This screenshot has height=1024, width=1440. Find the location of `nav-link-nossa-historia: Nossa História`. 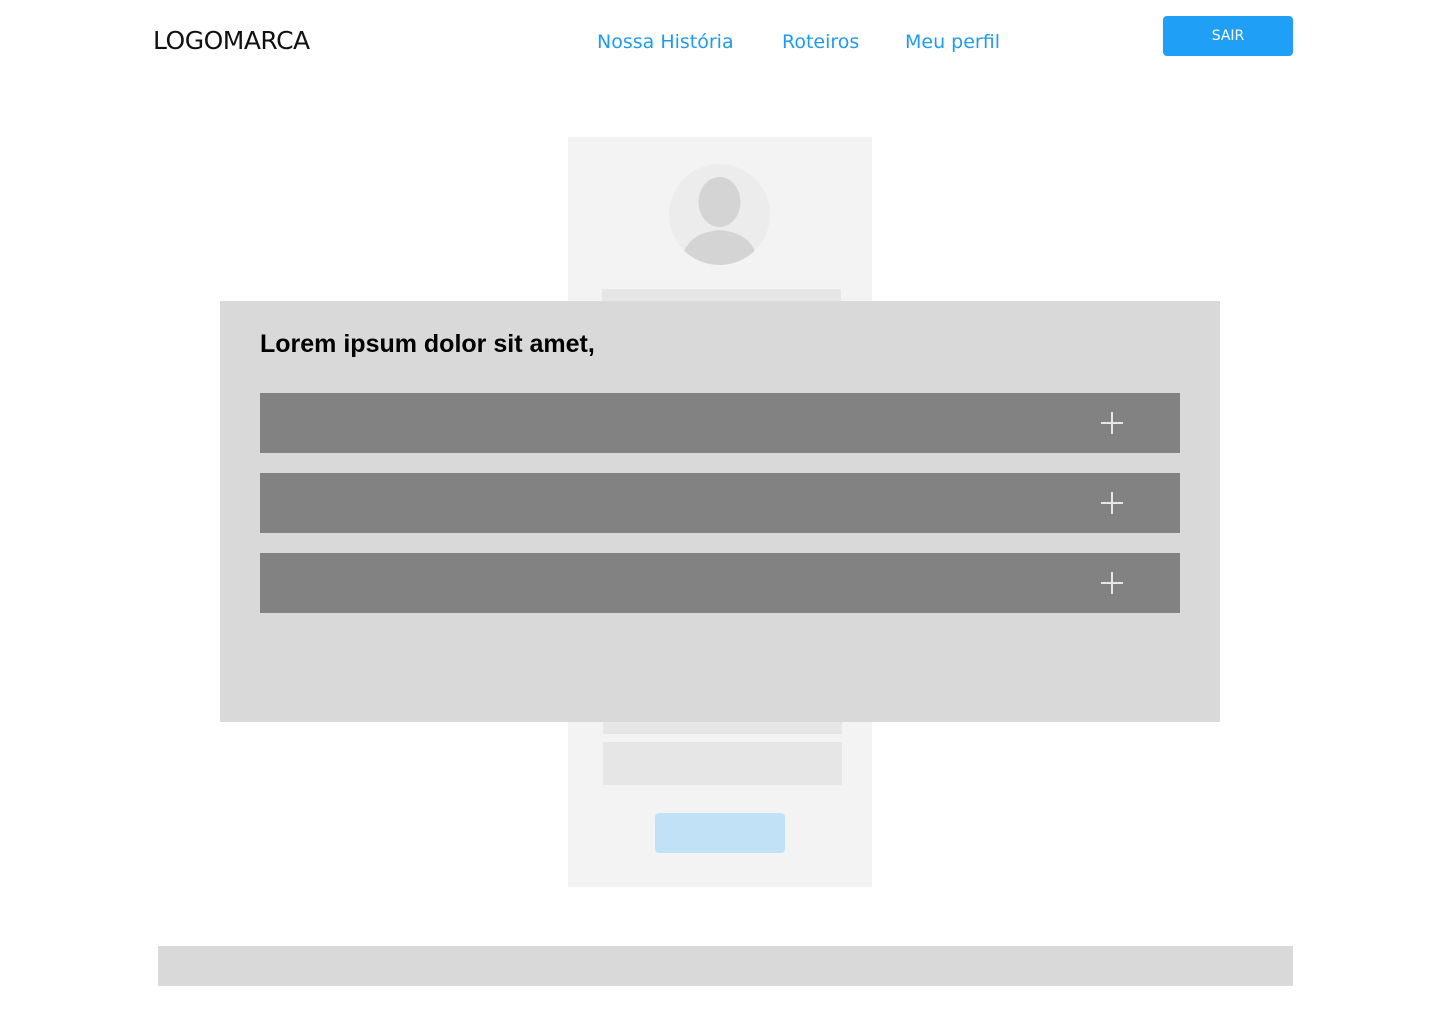

nav-link-nossa-historia: Nossa História is located at coordinates (665, 42).